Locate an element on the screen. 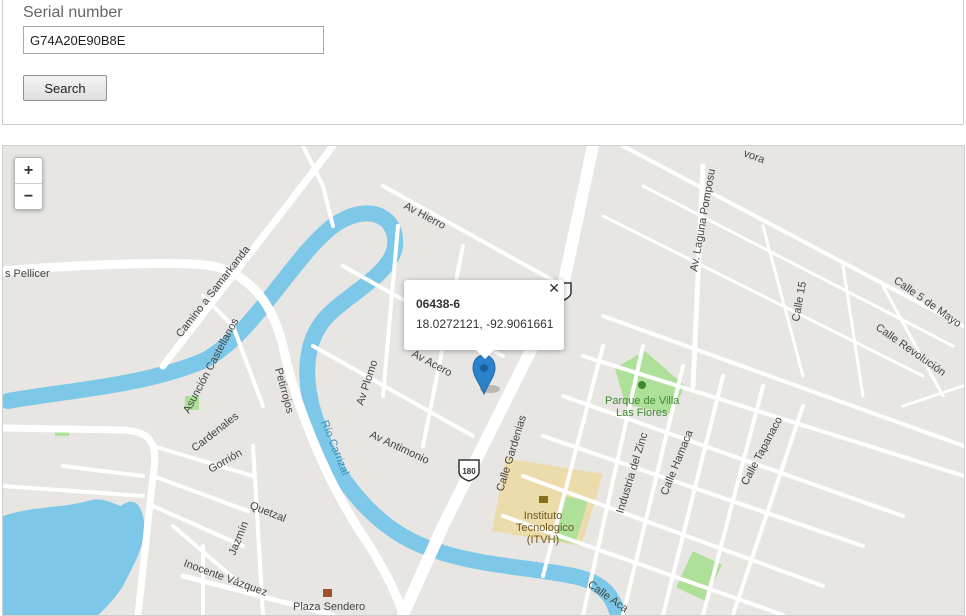 This screenshot has height=616, width=966. serial-label: Serial number is located at coordinates (73, 12).